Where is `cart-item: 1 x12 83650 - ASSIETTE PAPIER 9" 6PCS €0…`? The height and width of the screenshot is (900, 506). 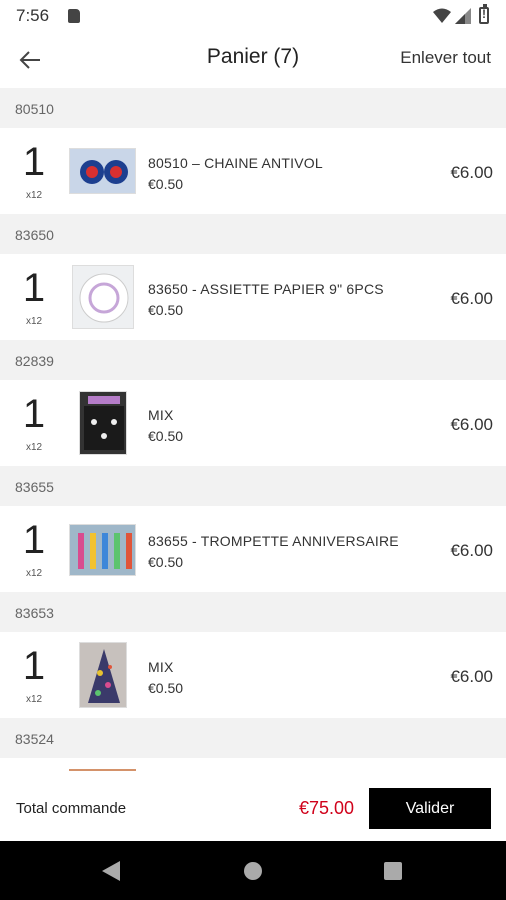
cart-item: 1 x12 83650 - ASSIETTE PAPIER 9" 6PCS €0… is located at coordinates (253, 297).